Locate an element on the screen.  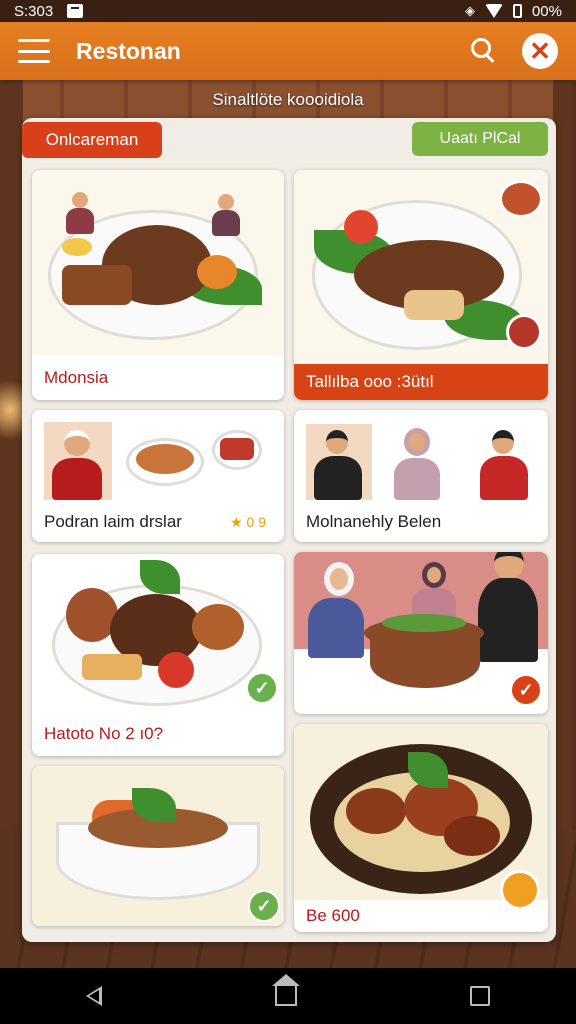
status-bar: S:303 ◈ 00% is located at coordinates (288, 11).